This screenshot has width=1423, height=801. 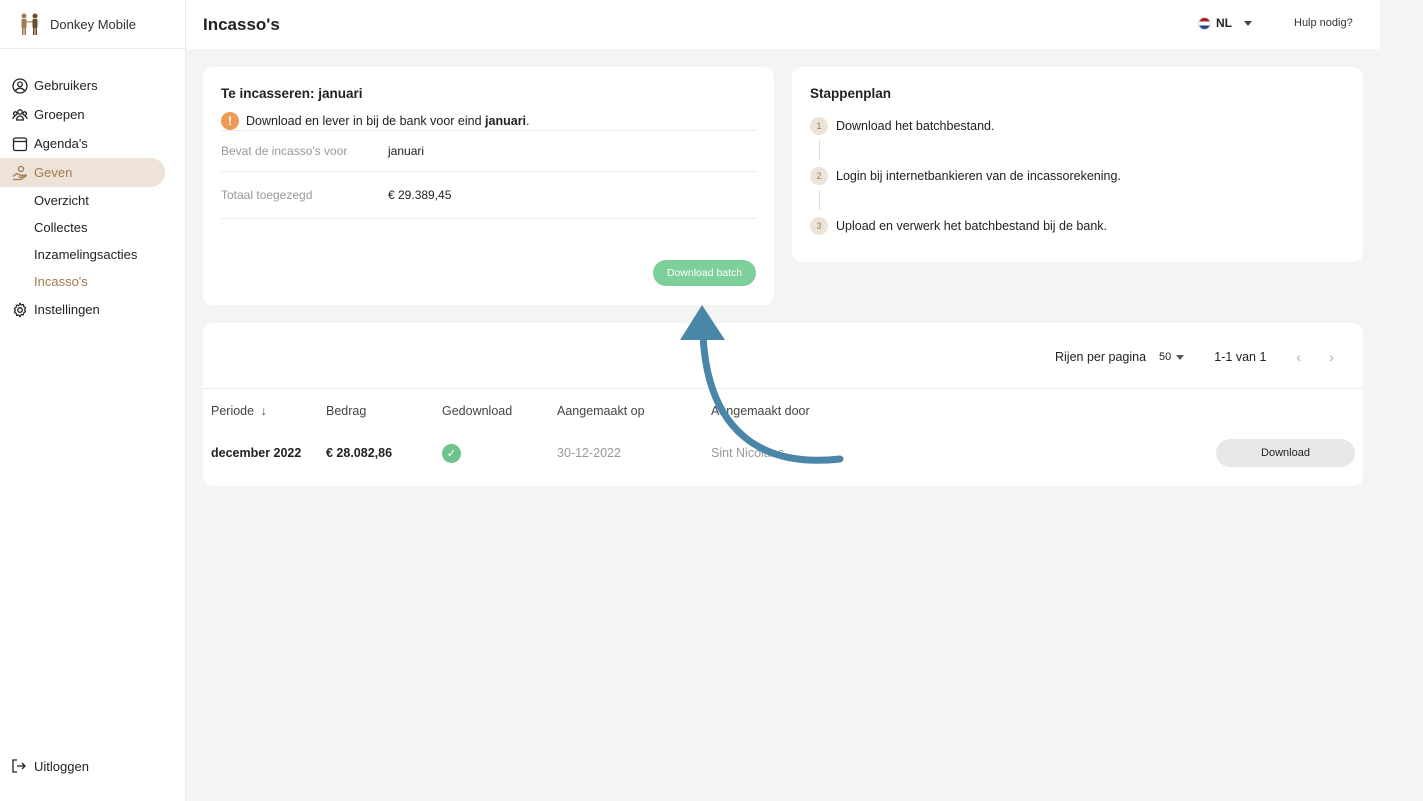 I want to click on netherlands-flag-icon, so click(x=1204, y=23).